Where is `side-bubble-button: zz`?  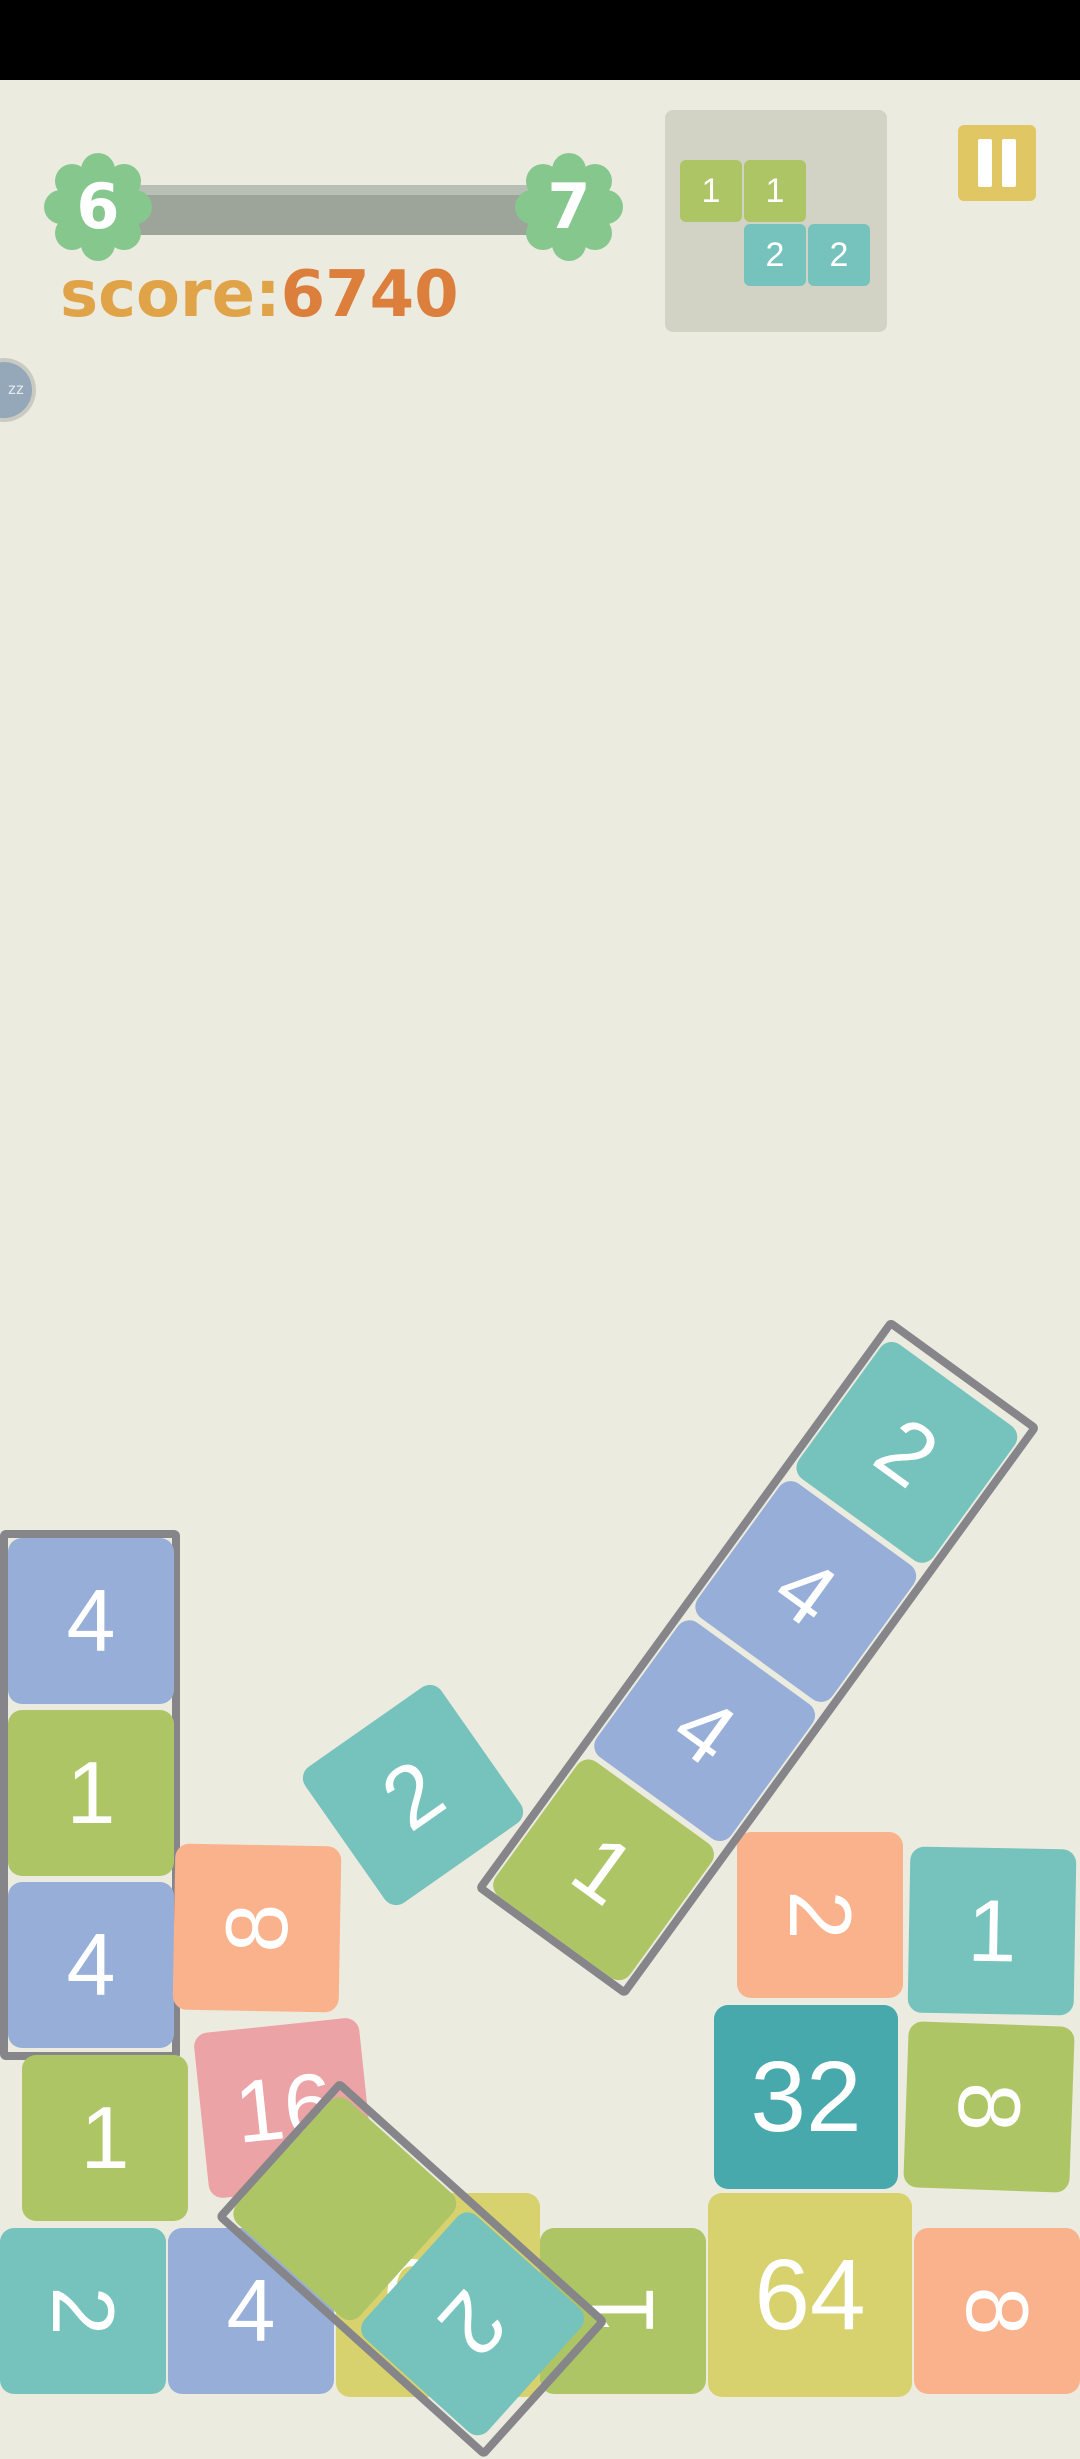
side-bubble-button: zz is located at coordinates (18, 390).